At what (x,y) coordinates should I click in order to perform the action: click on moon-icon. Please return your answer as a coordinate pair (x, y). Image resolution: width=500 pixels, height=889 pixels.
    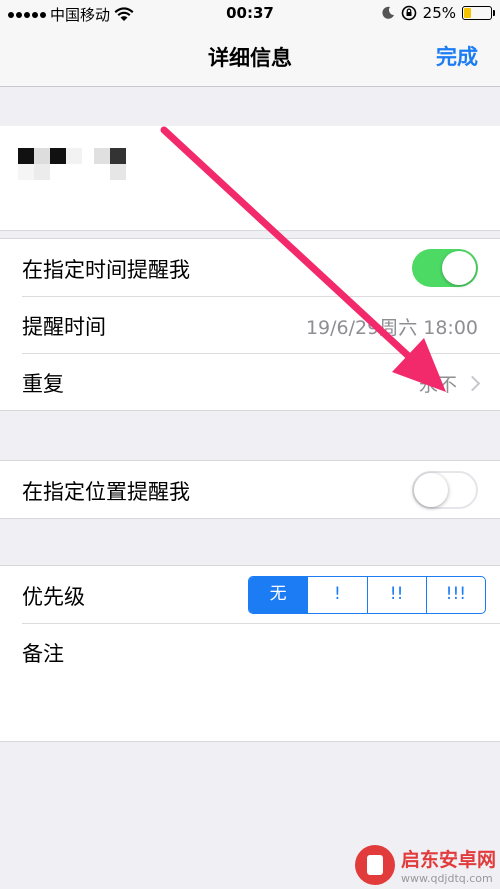
    Looking at the image, I should click on (388, 12).